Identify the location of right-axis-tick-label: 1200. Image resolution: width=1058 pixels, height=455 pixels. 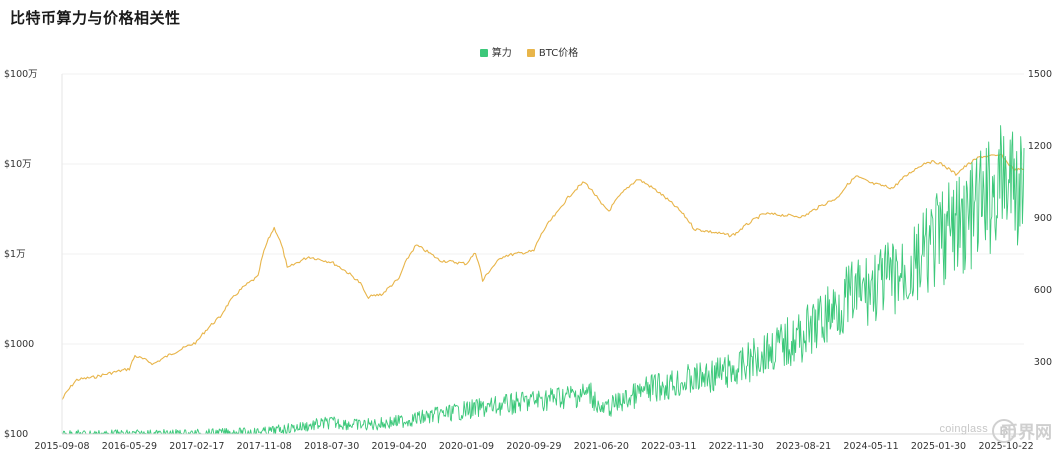
(1040, 146).